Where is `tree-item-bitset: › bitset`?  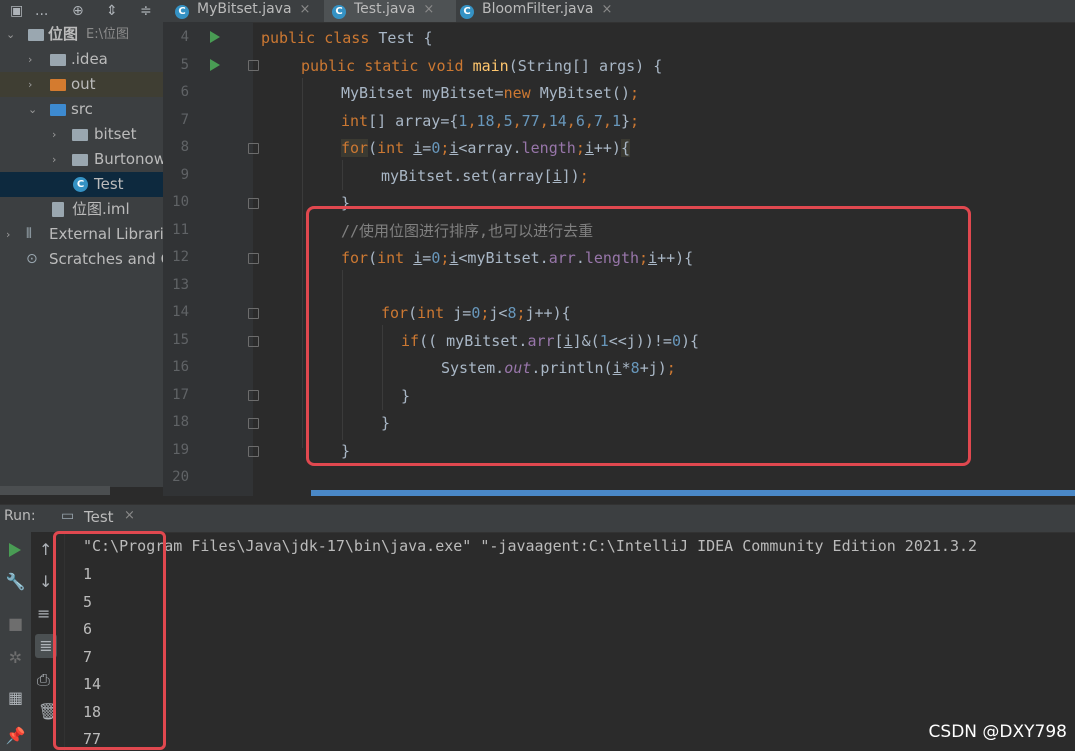 tree-item-bitset: › bitset is located at coordinates (81, 134).